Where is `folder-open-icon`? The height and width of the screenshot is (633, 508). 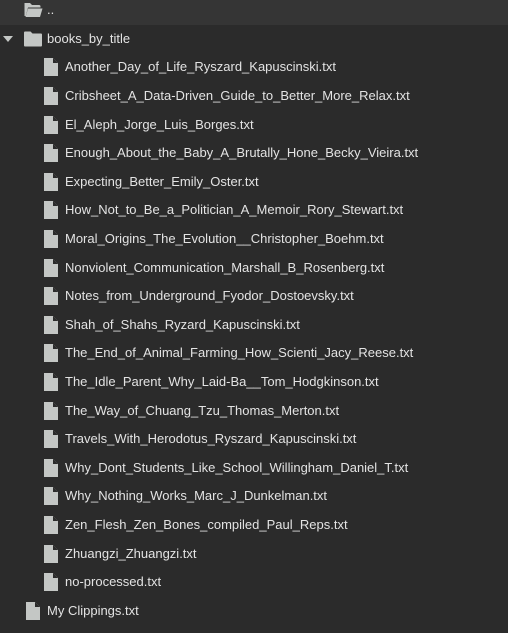
folder-open-icon is located at coordinates (33, 10).